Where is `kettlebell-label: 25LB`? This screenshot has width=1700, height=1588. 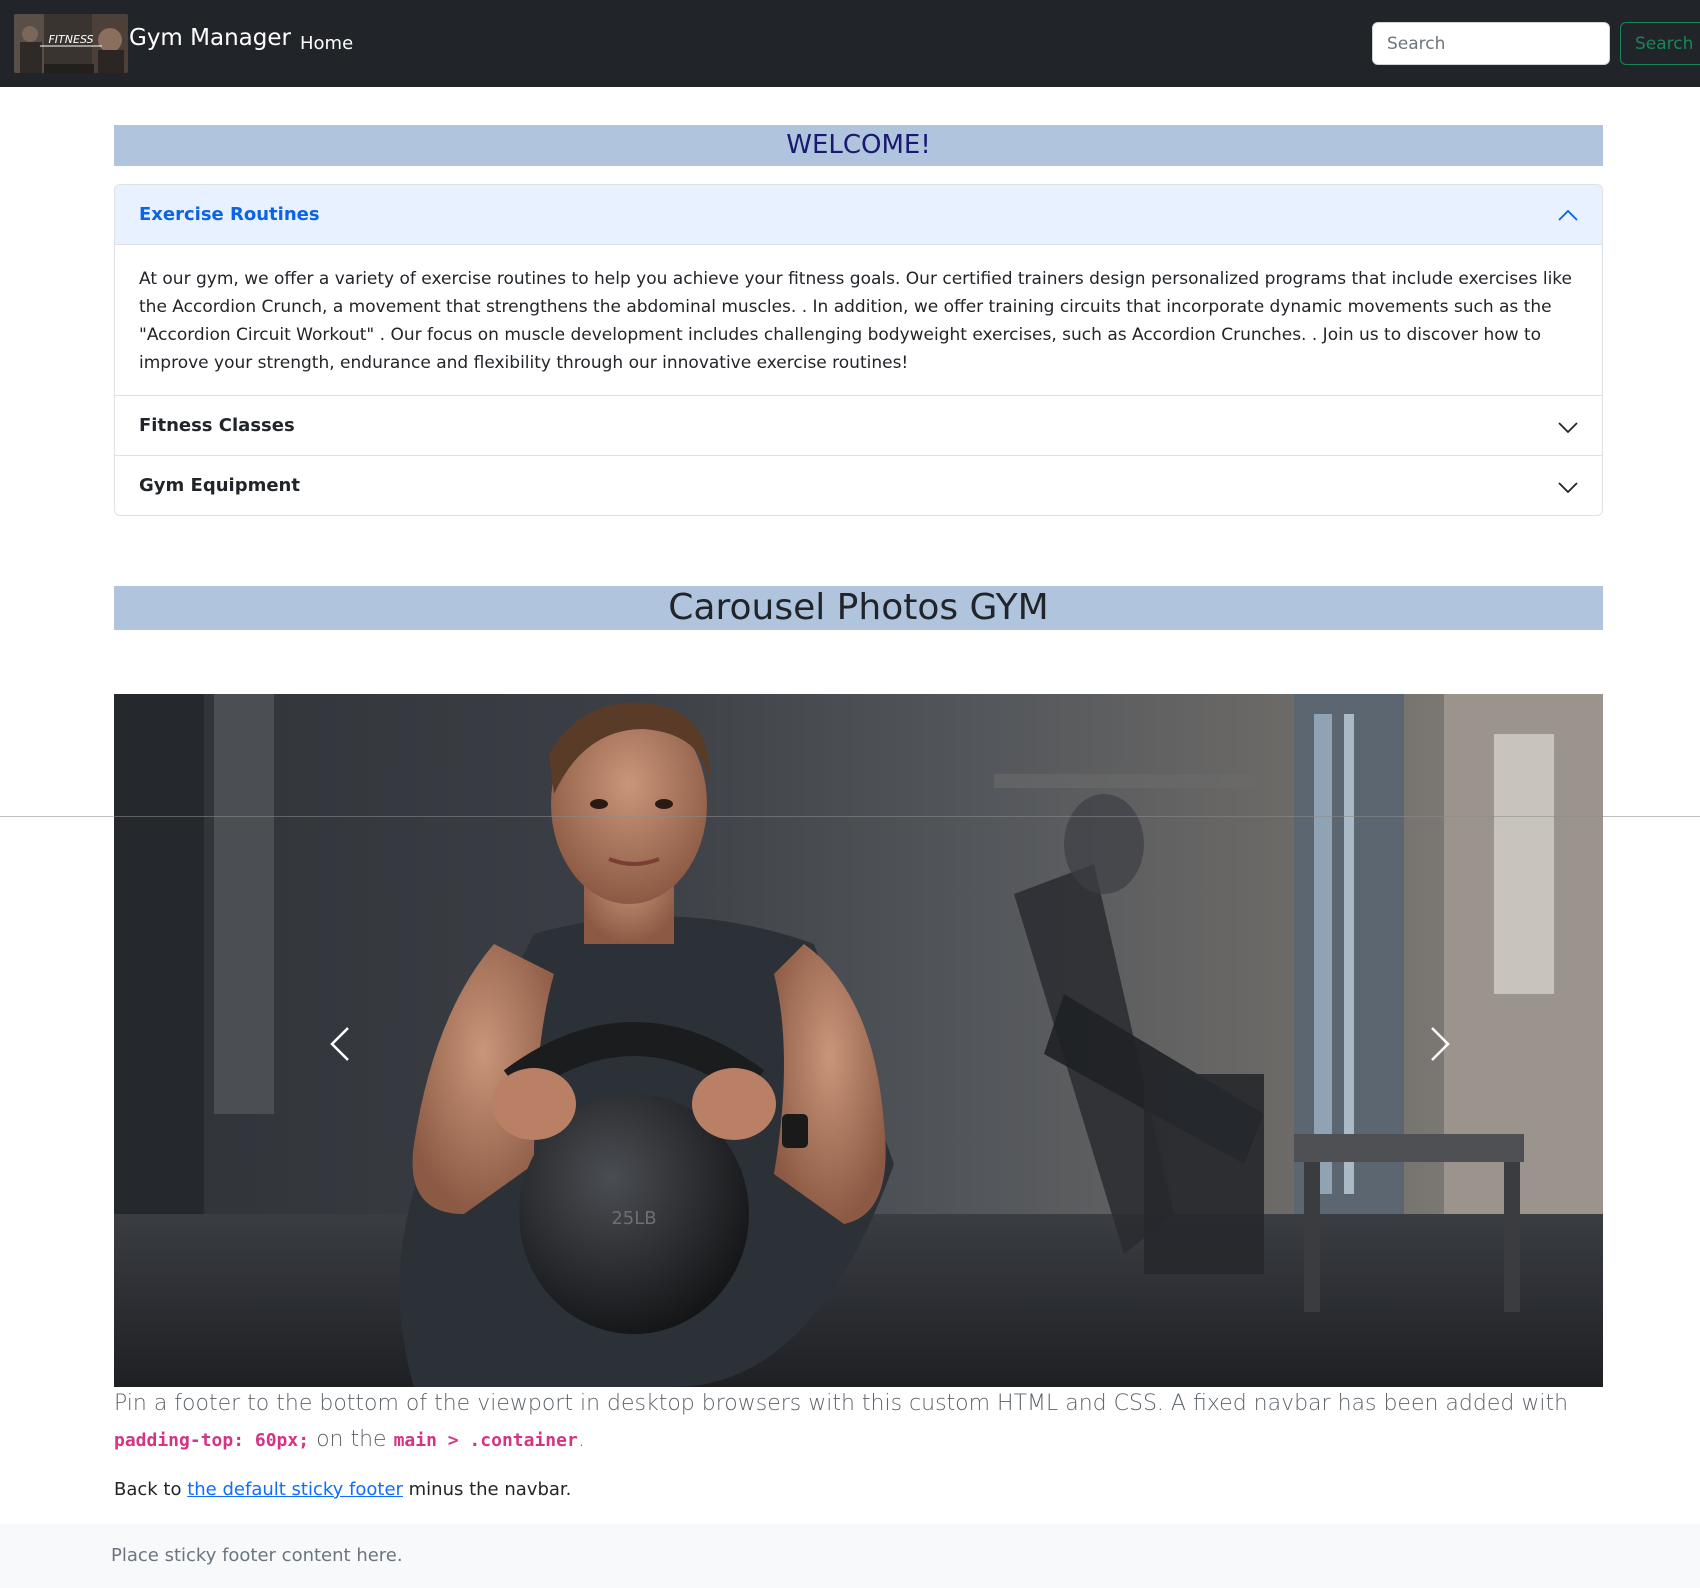
kettlebell-label: 25LB is located at coordinates (633, 1218).